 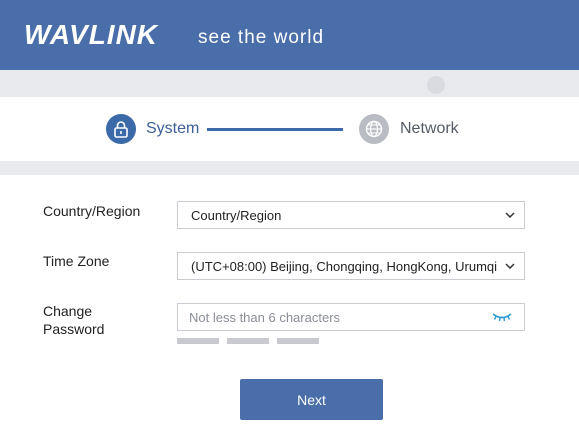 I want to click on change-password-label: Change Password, so click(x=73, y=320).